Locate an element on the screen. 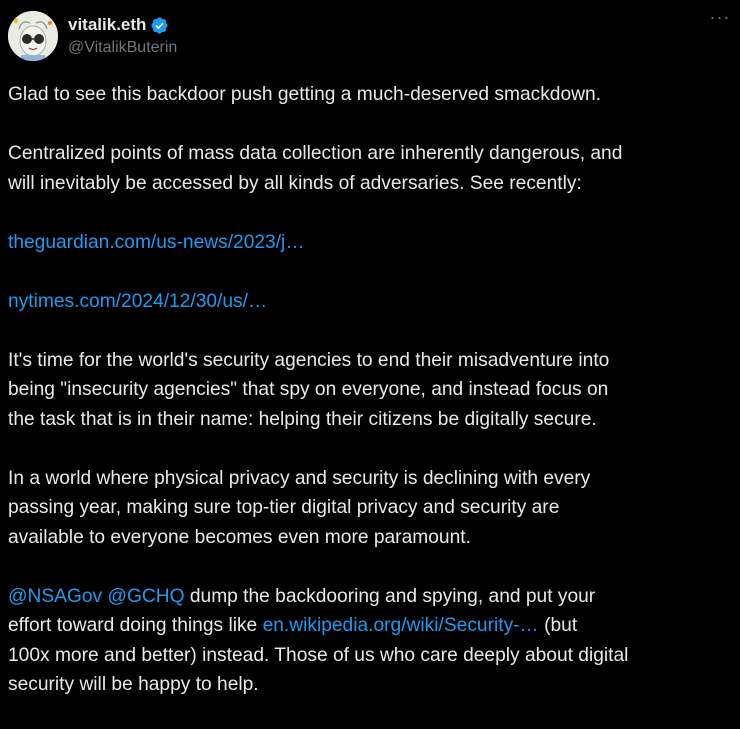 The height and width of the screenshot is (729, 740). paragraph-5-line-2-end: (but is located at coordinates (558, 625).